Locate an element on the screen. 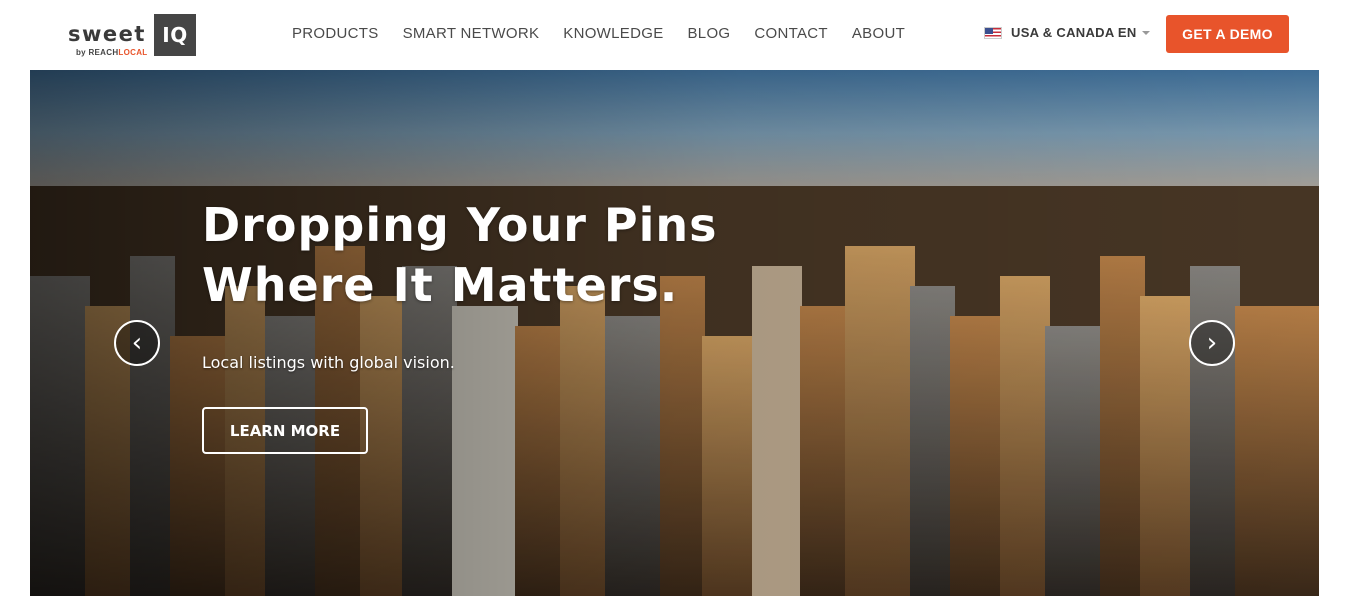  logo: sweet IQ by REACHLOCAL is located at coordinates (133, 36).